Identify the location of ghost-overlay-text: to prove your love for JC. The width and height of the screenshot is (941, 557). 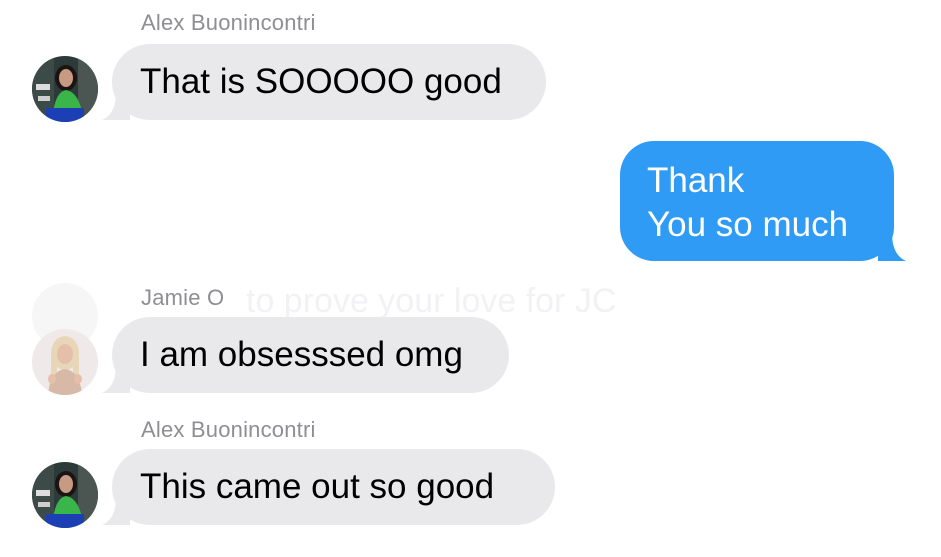
(431, 301).